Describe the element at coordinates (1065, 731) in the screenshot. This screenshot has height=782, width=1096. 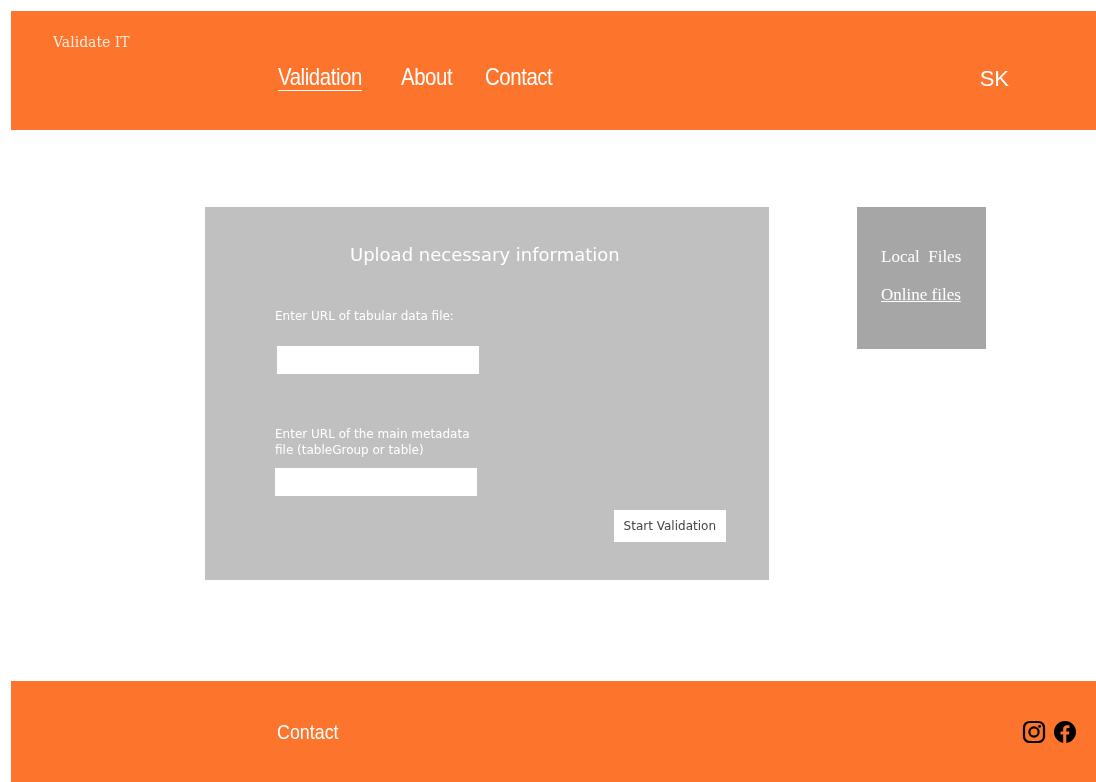
I see `facebook-icon` at that location.